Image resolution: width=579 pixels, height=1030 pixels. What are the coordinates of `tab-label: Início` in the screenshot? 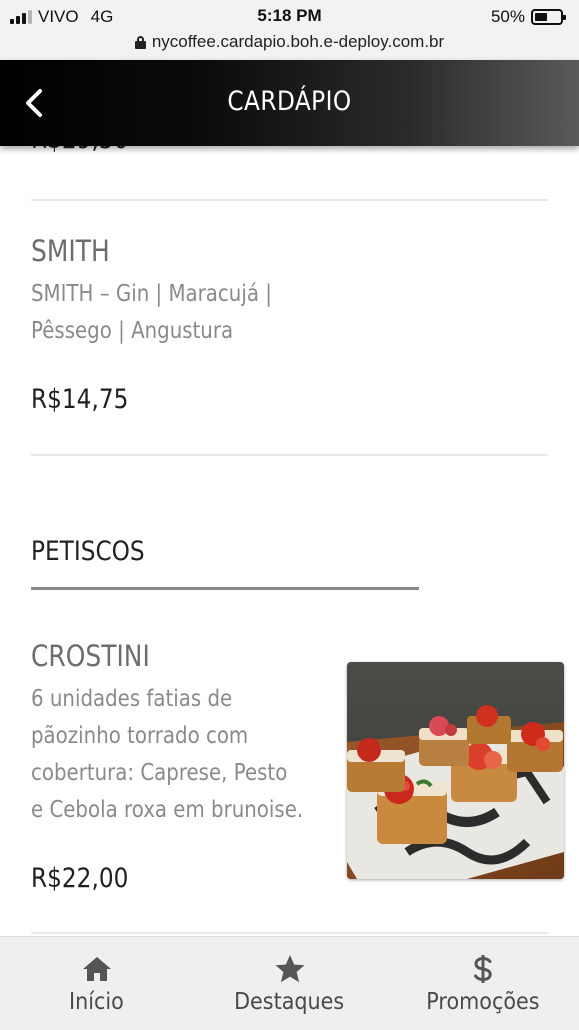 It's located at (96, 1002).